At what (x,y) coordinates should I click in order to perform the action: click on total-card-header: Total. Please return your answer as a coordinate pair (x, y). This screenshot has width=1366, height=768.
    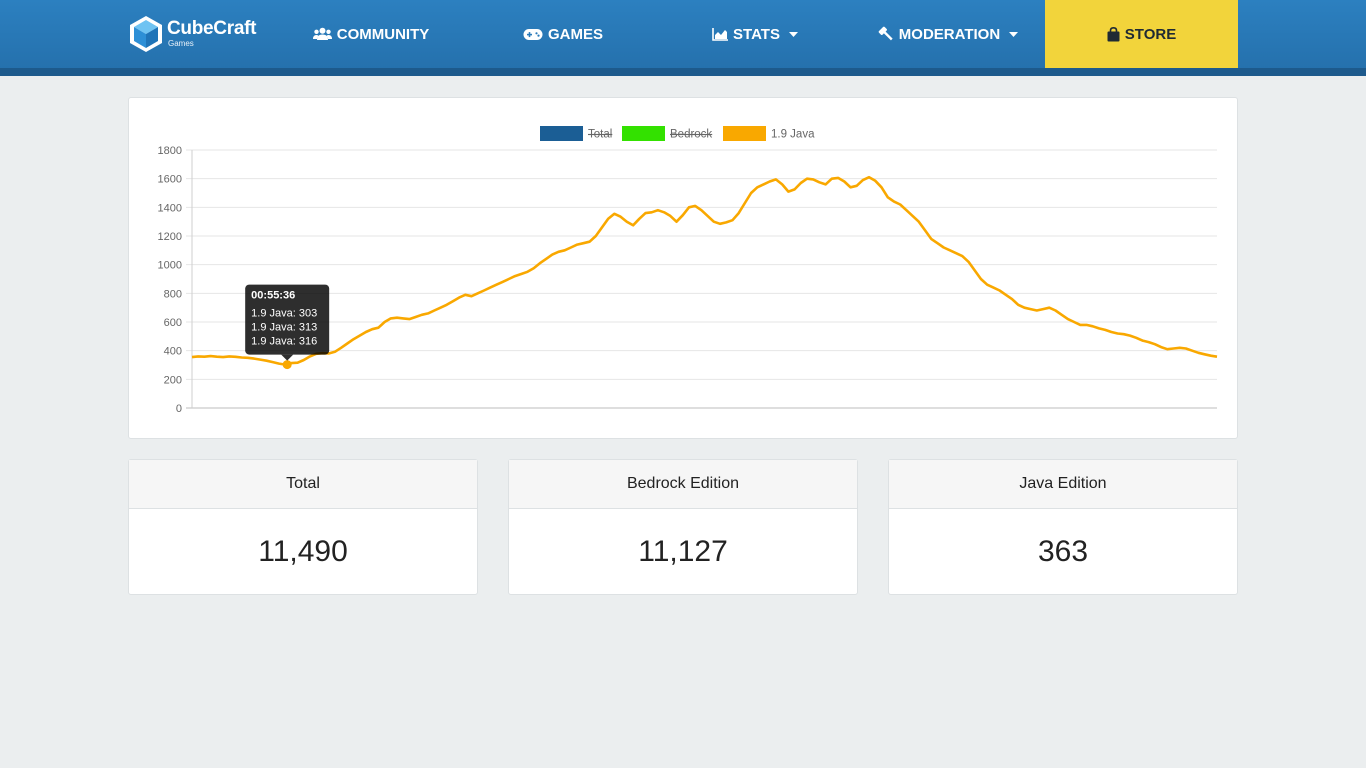
    Looking at the image, I should click on (303, 484).